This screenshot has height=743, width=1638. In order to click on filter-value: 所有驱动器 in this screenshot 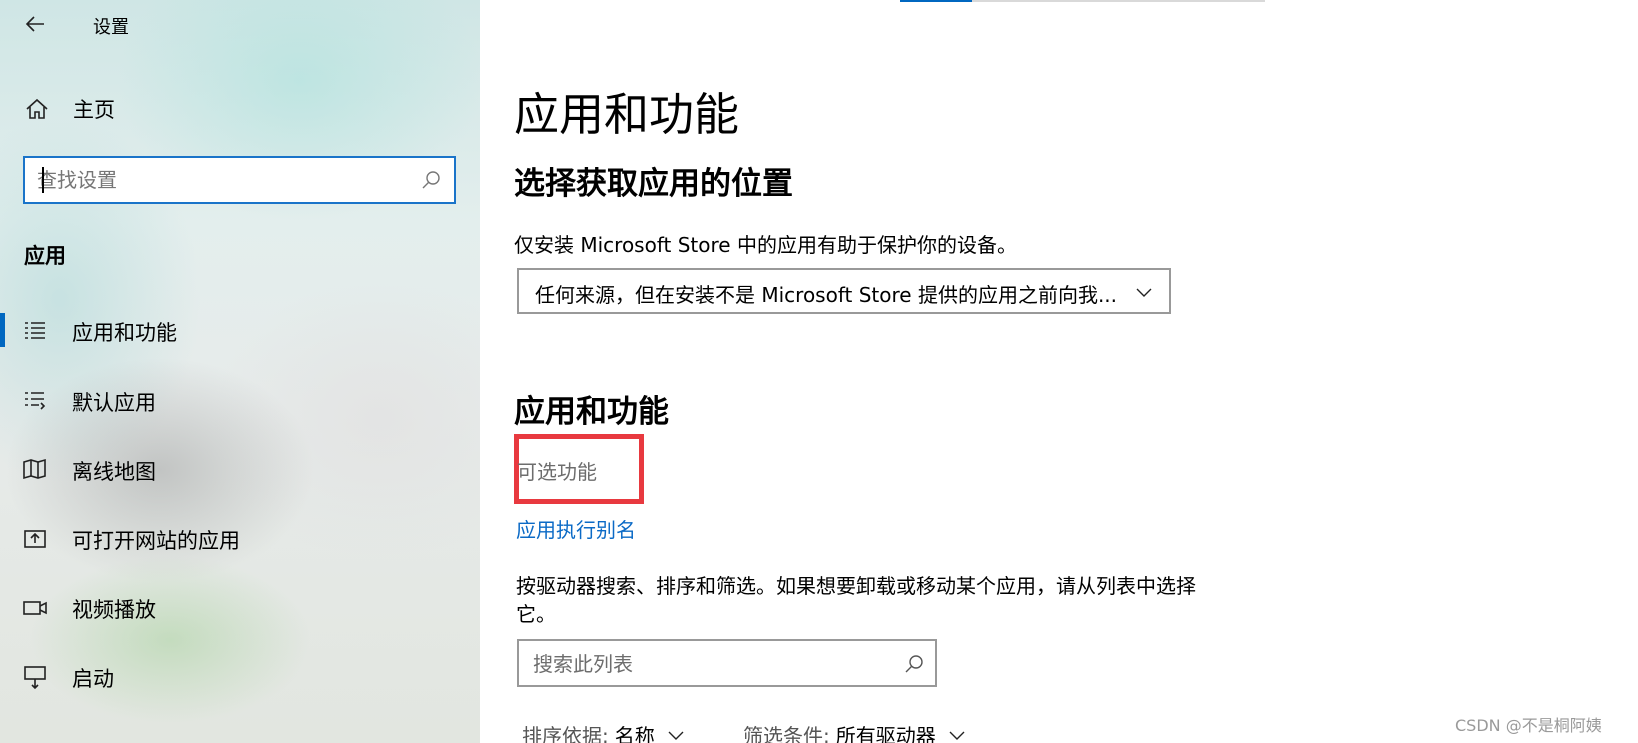, I will do `click(885, 733)`.